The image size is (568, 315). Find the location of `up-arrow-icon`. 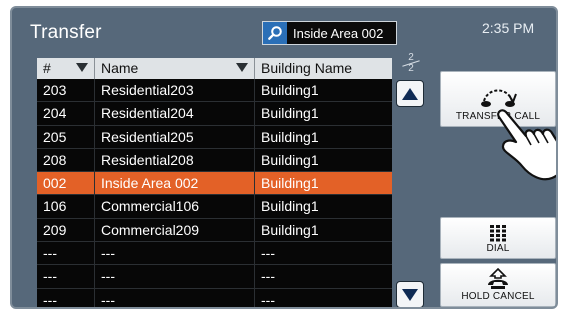

up-arrow-icon is located at coordinates (410, 93).